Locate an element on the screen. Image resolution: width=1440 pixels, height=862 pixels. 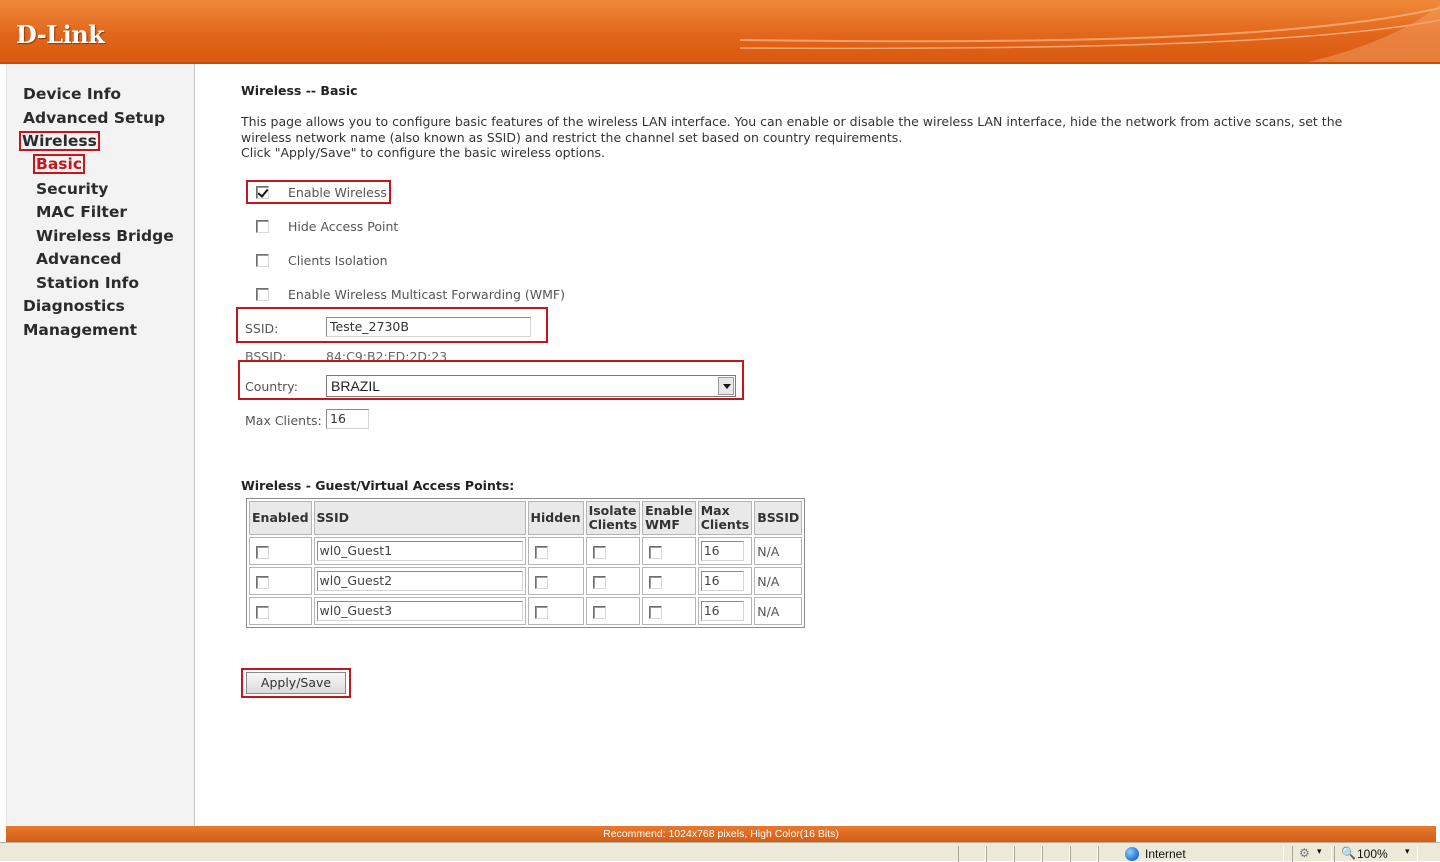
guest3-bssid-cell: N/A is located at coordinates (778, 611).